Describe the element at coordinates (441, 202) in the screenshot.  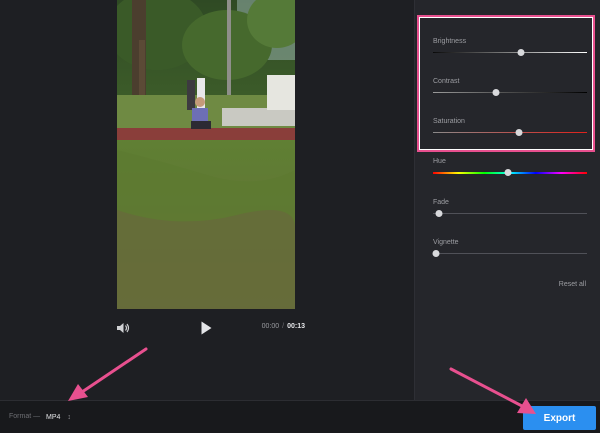
I see `fade-label: Fade` at that location.